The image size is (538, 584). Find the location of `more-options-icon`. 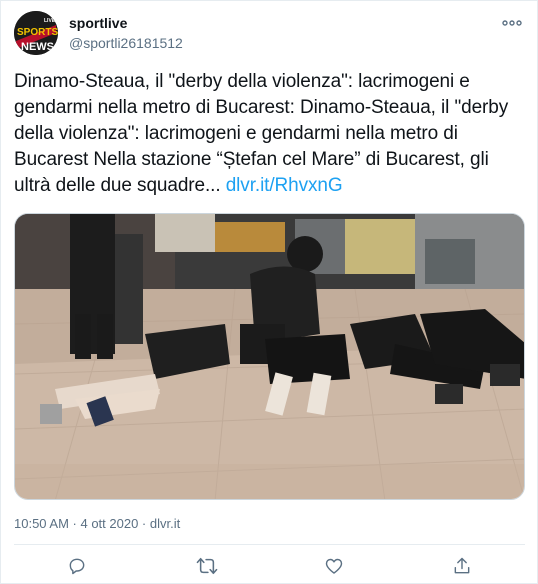

more-options-icon is located at coordinates (512, 23).